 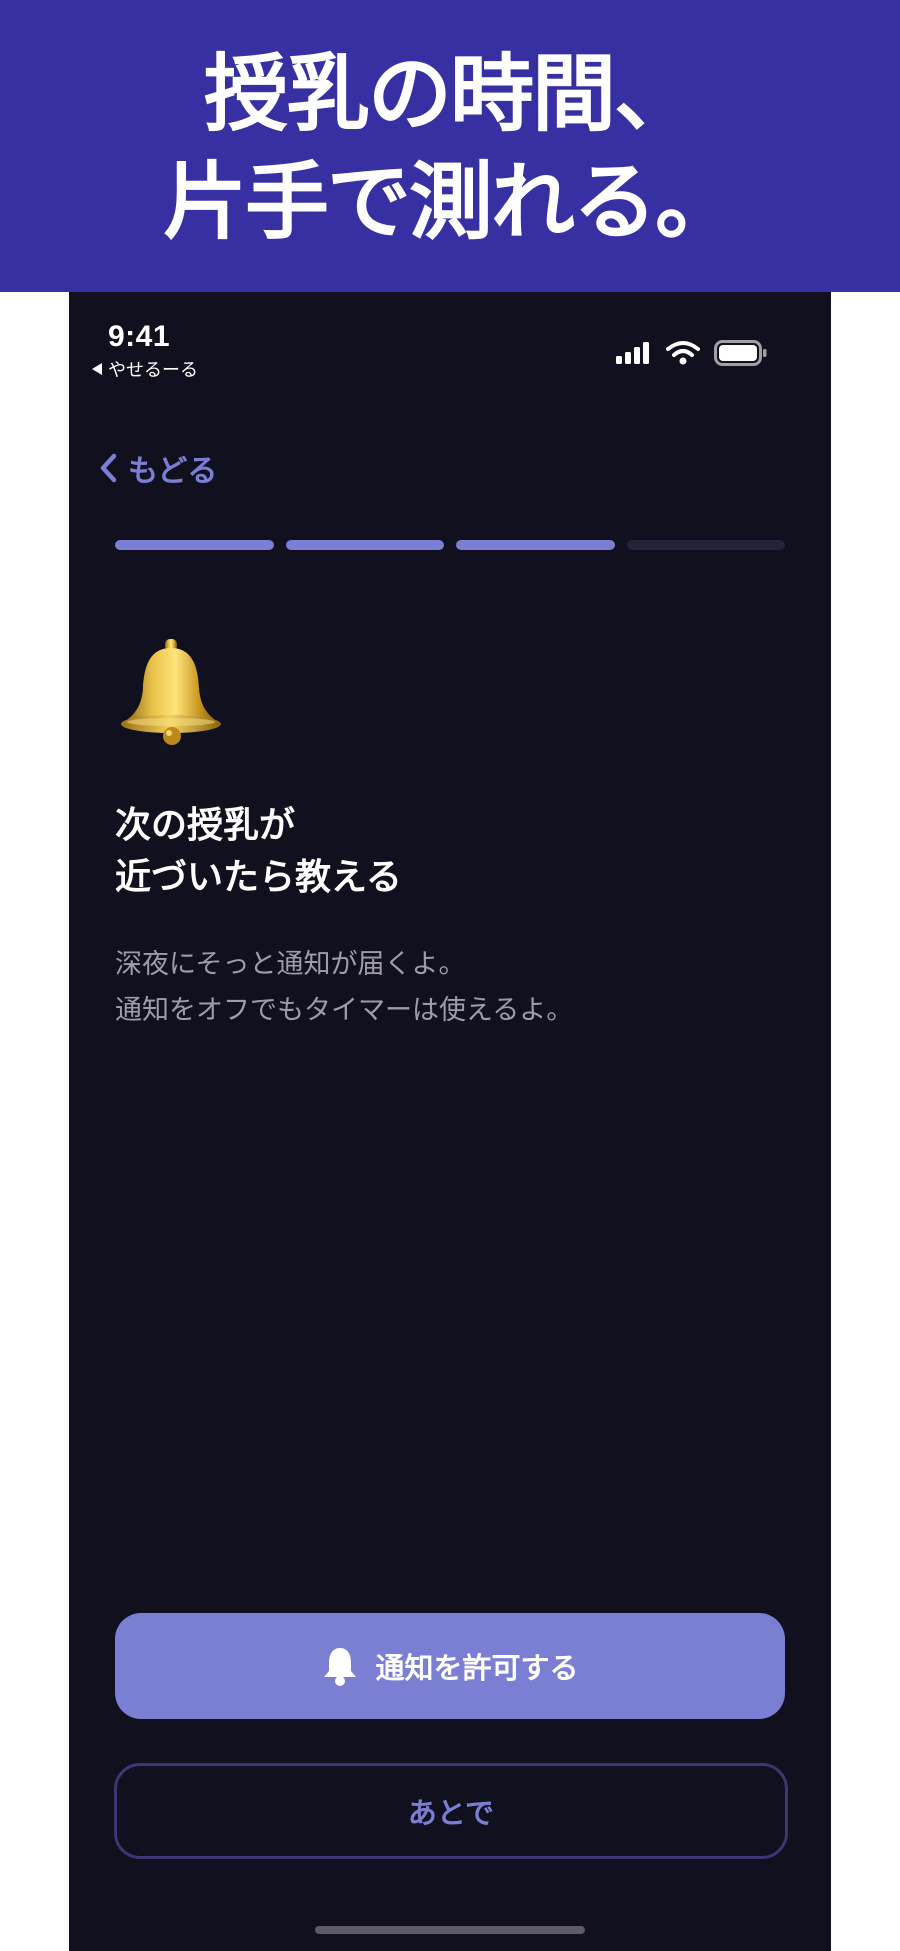 What do you see at coordinates (173, 471) in the screenshot?
I see `back-button-label: もどる` at bounding box center [173, 471].